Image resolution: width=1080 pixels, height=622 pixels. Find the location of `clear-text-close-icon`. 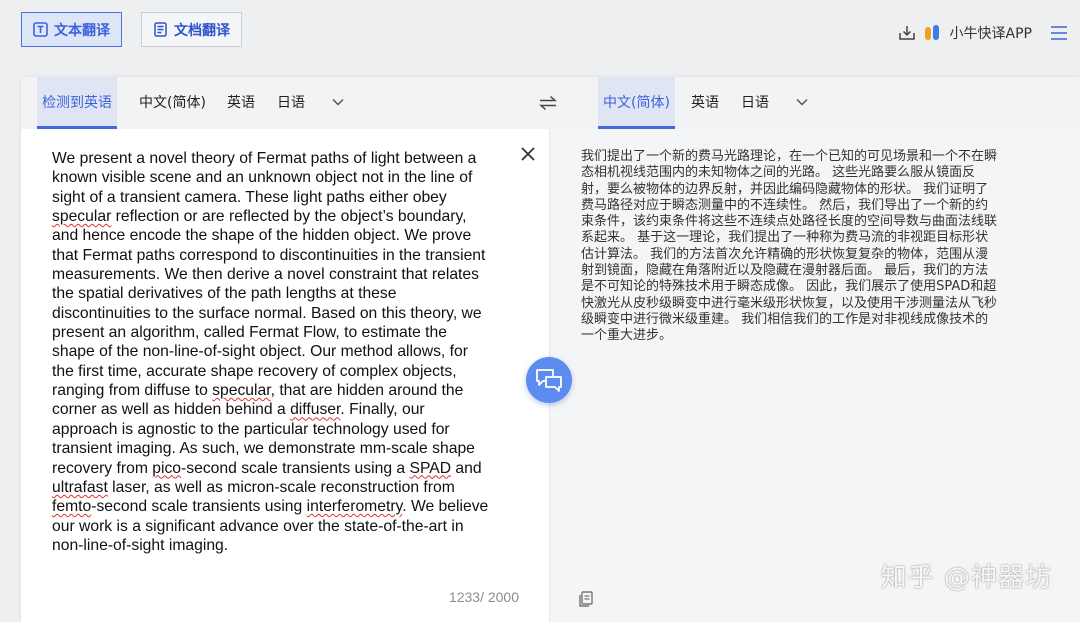

clear-text-close-icon is located at coordinates (528, 154).